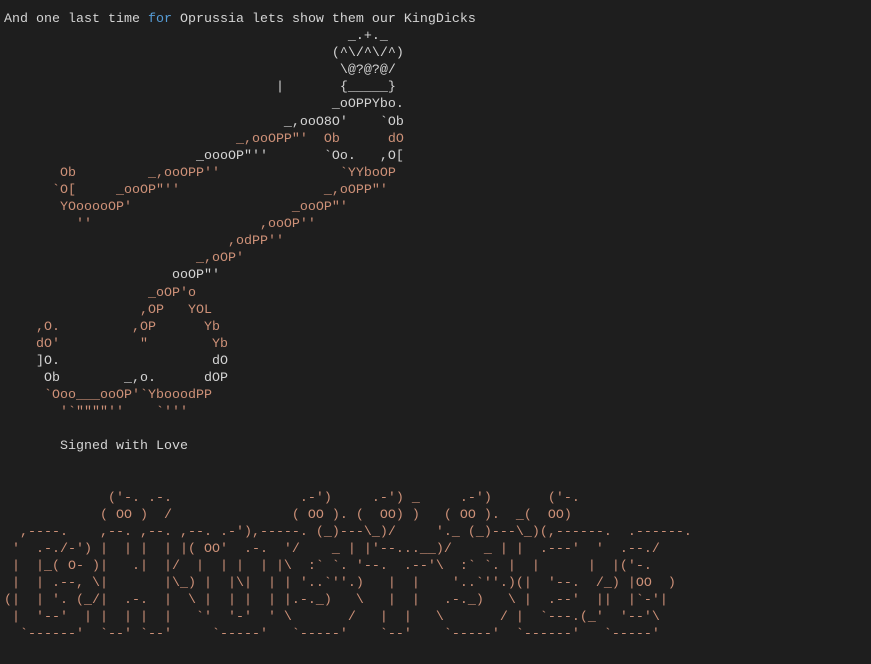  I want to click on art-line: '' ,ooOP'', so click(160, 225).